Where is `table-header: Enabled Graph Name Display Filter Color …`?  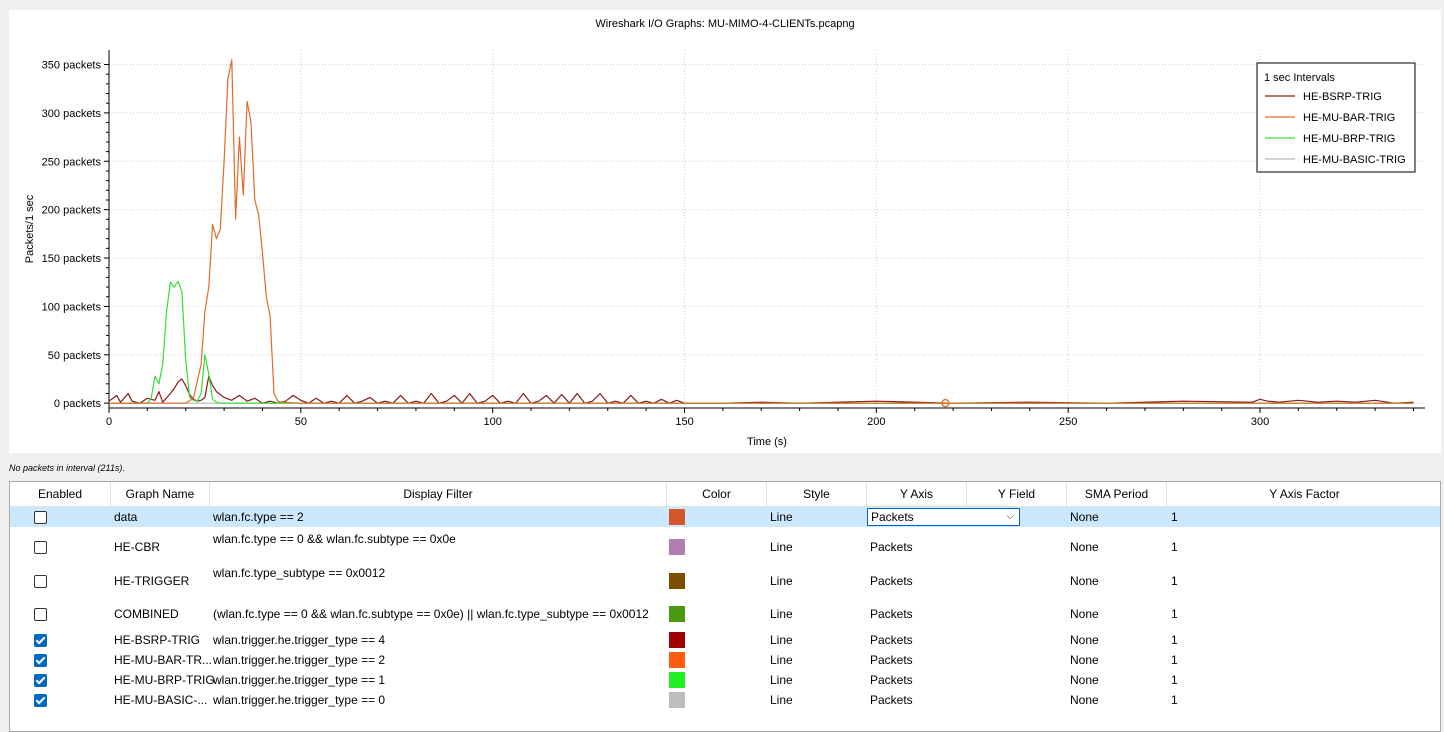
table-header: Enabled Graph Name Display Filter Color … is located at coordinates (725, 494).